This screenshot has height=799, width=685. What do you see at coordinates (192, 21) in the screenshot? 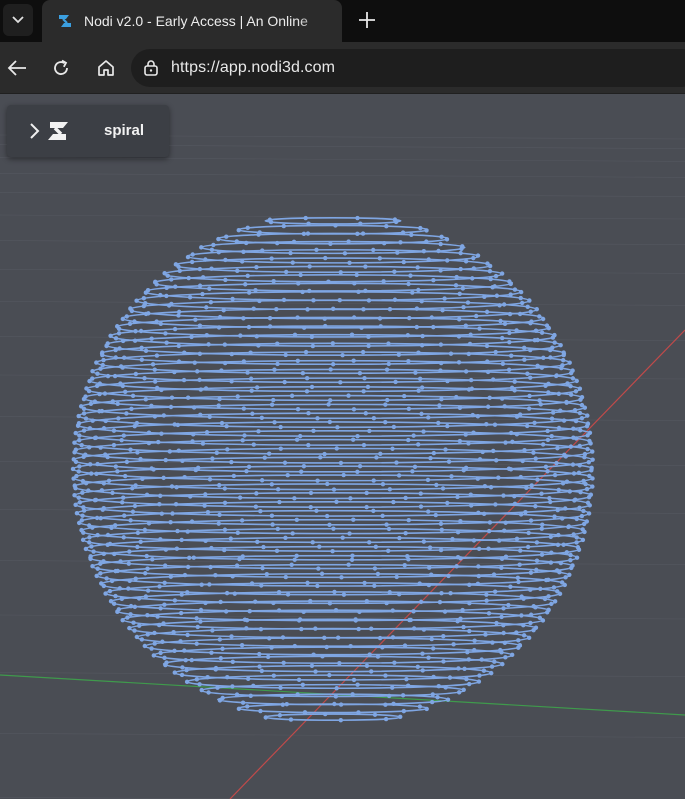
I see `active-tab: Nodi v2.0 - Early Access | An Online` at bounding box center [192, 21].